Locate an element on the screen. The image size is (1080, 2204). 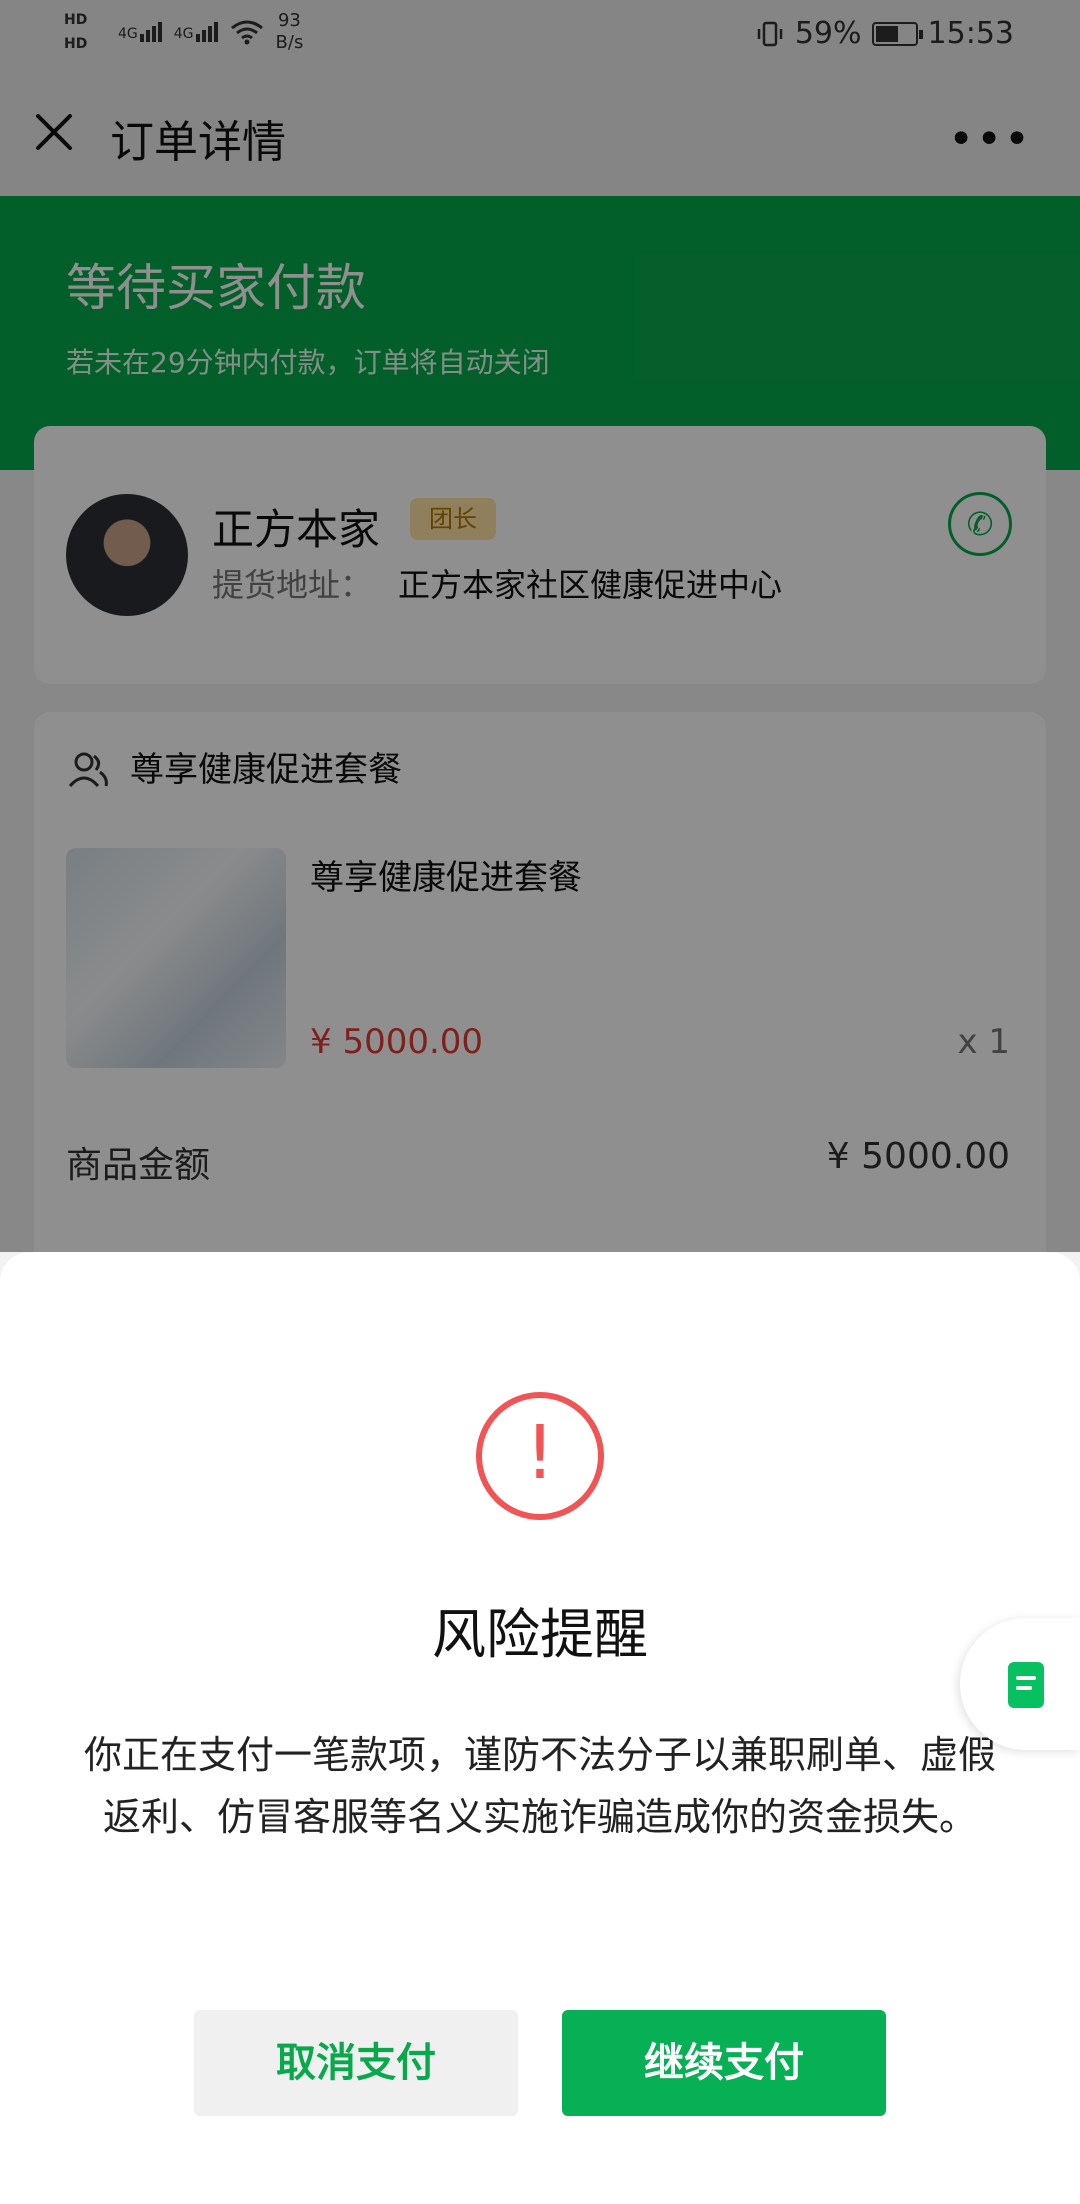
continue-payment-button: 继续支付 is located at coordinates (724, 2063).